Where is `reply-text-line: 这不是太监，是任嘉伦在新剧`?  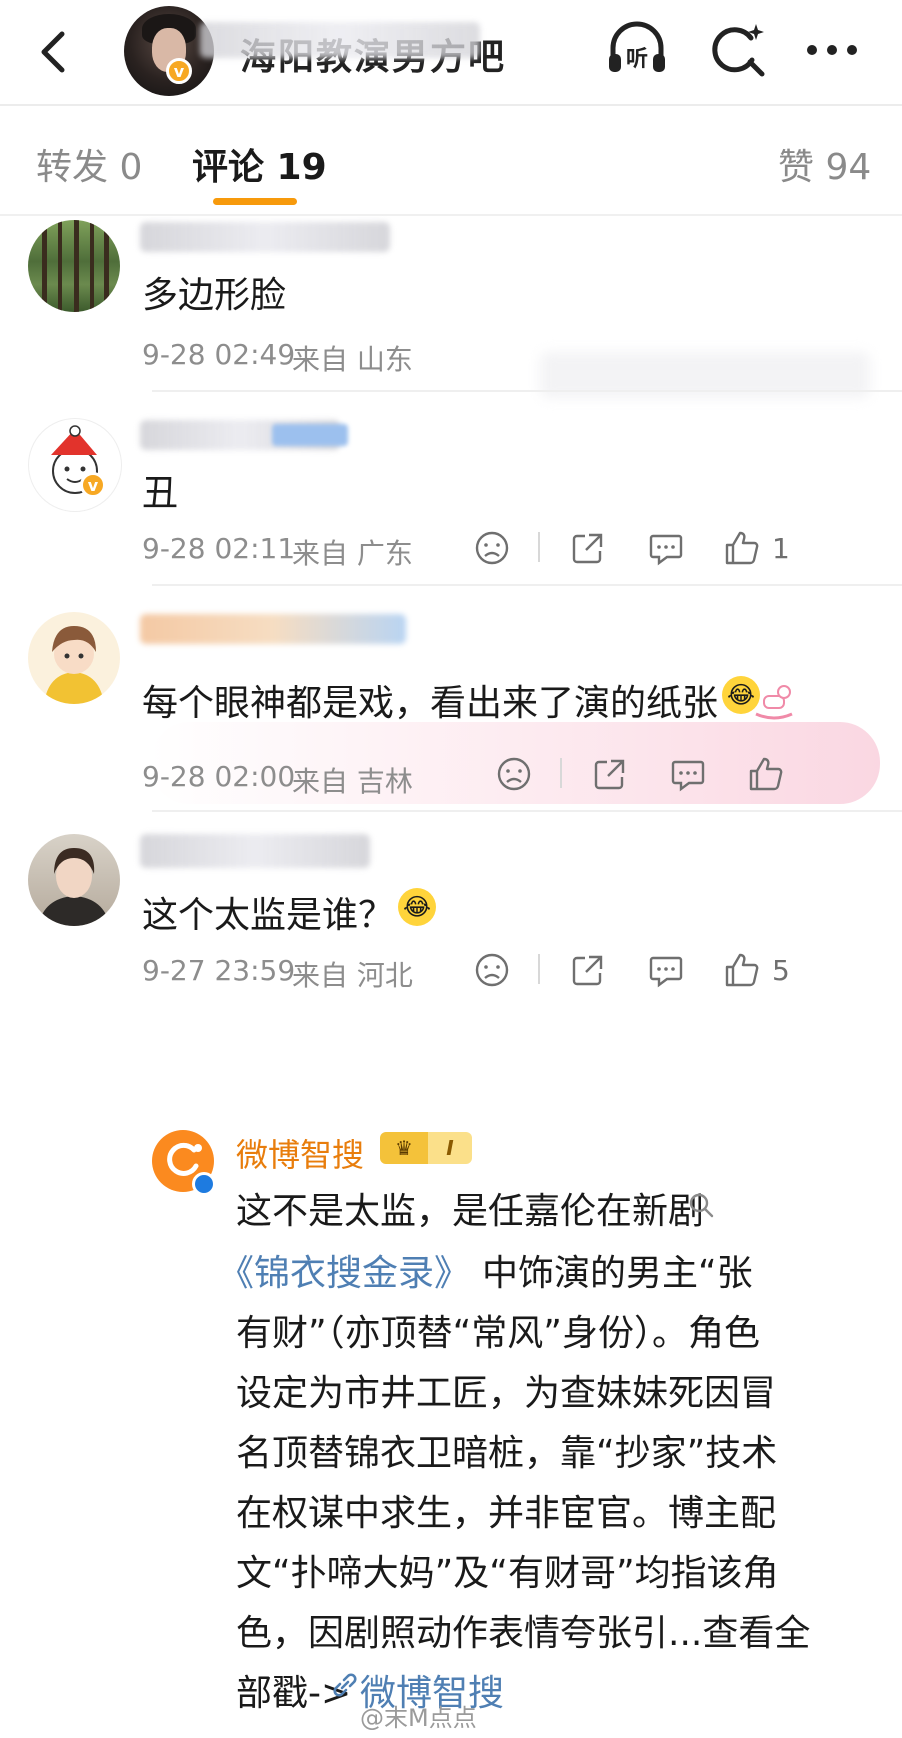
reply-text-line: 这不是太监，是任嘉伦在新剧 is located at coordinates (470, 1211).